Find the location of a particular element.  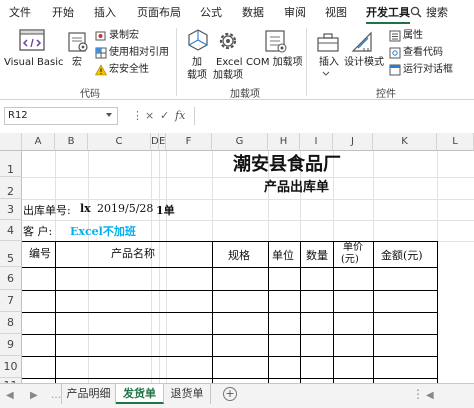

macros-button: 宏 is located at coordinates (77, 63).